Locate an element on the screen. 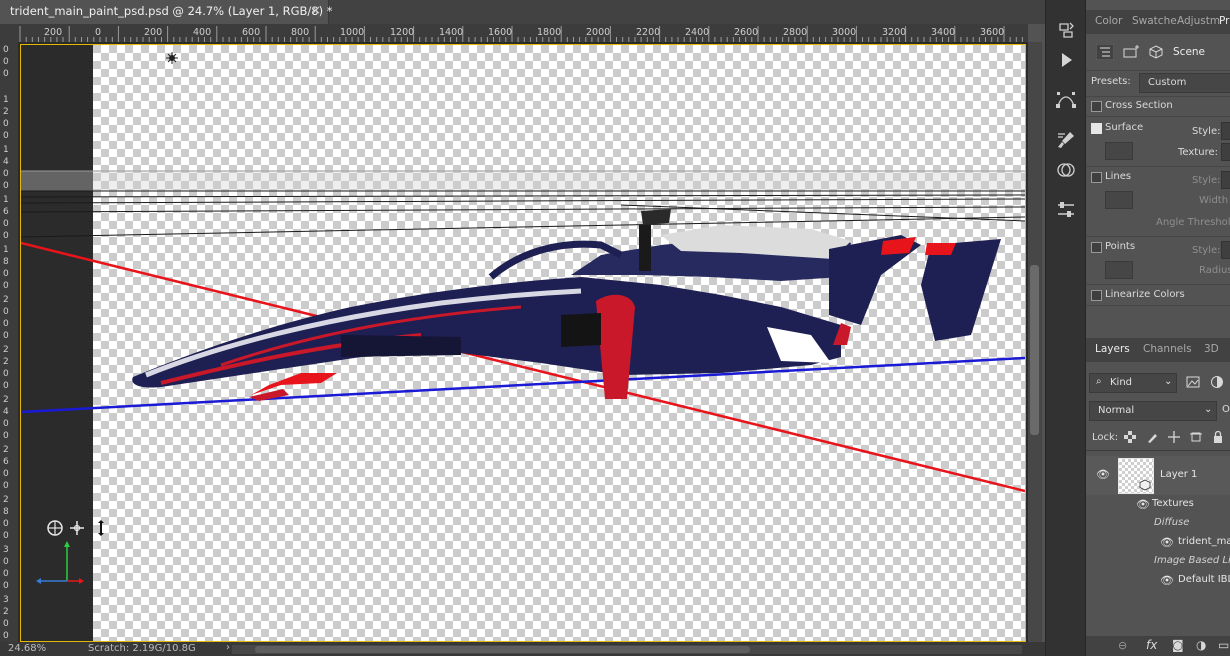 This screenshot has height=656, width=1230. linearize-colors-label: Linearize Colors is located at coordinates (1145, 294).